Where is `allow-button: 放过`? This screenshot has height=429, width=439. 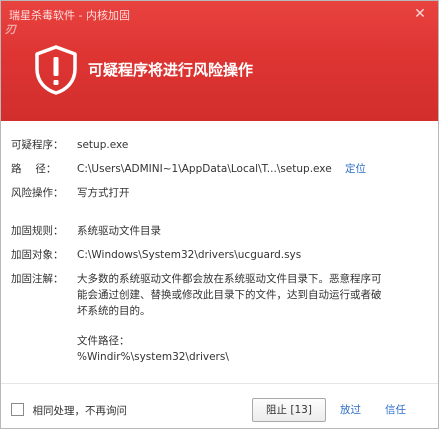 allow-button: 放过 is located at coordinates (350, 410).